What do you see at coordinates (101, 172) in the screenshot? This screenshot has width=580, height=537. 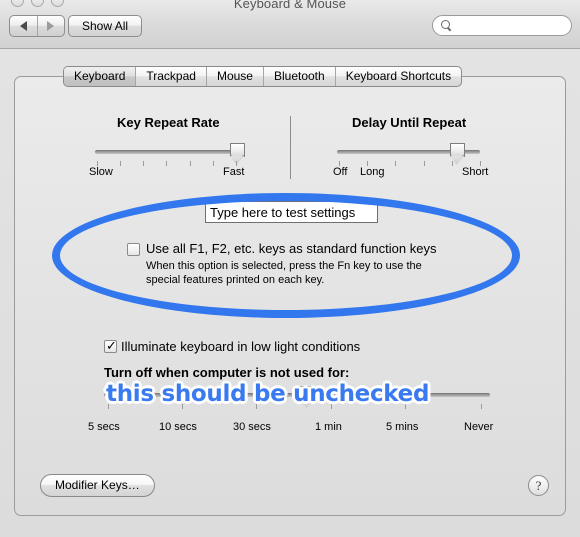 I see `key-repeat-rate-label-slow: Slow` at bounding box center [101, 172].